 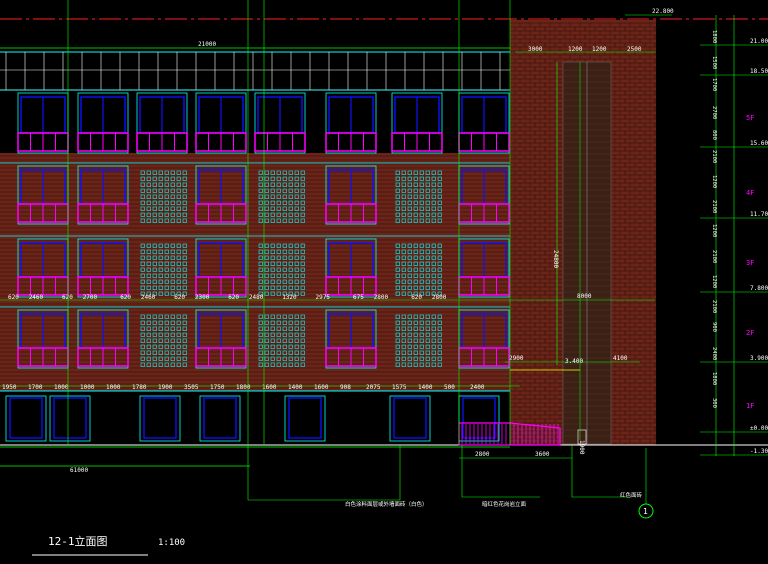 What do you see at coordinates (645, 511) in the screenshot?
I see `grid-bubble-label: 1` at bounding box center [645, 511].